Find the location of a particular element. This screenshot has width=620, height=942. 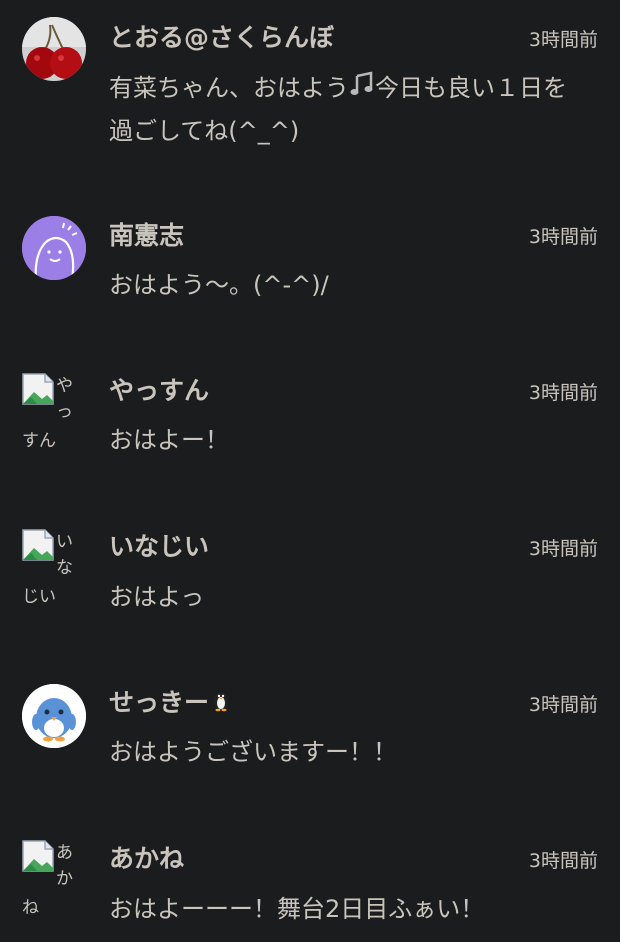

penguin-icon is located at coordinates (54, 716).